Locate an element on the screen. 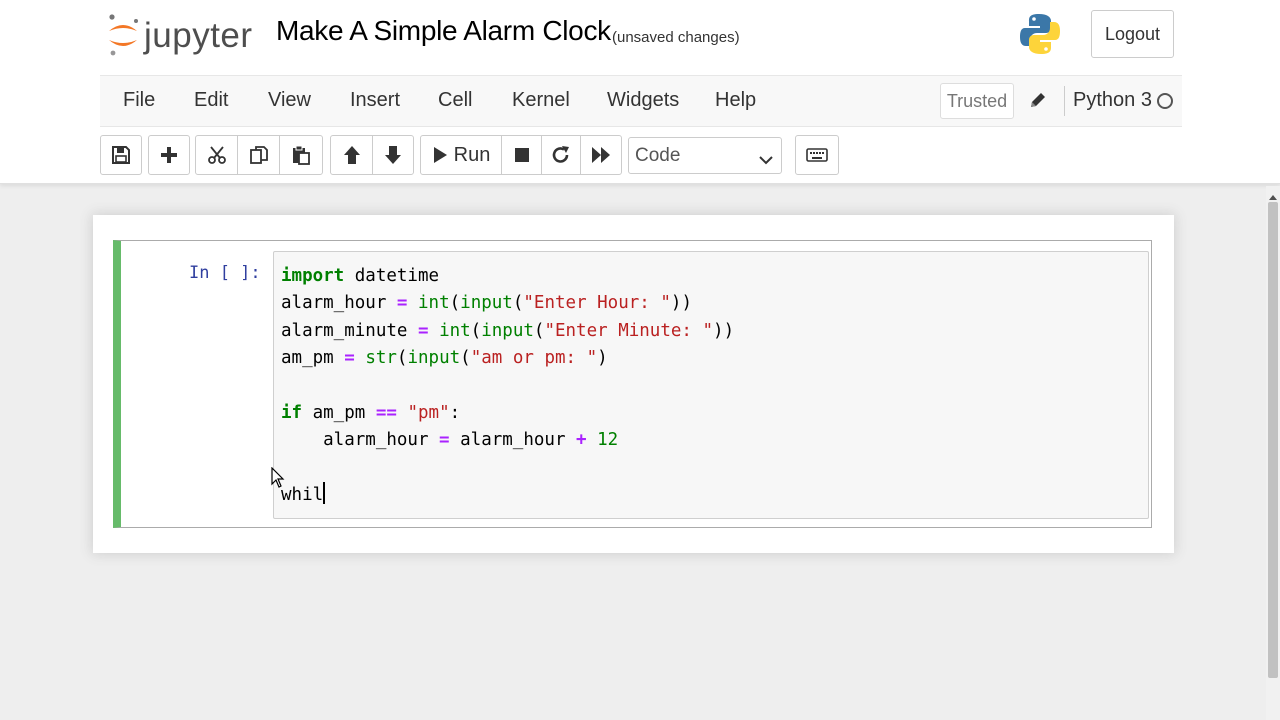 This screenshot has height=720, width=1280. code-line: alarm_hour = int(input("Enter Hour: ")) is located at coordinates (486, 303).